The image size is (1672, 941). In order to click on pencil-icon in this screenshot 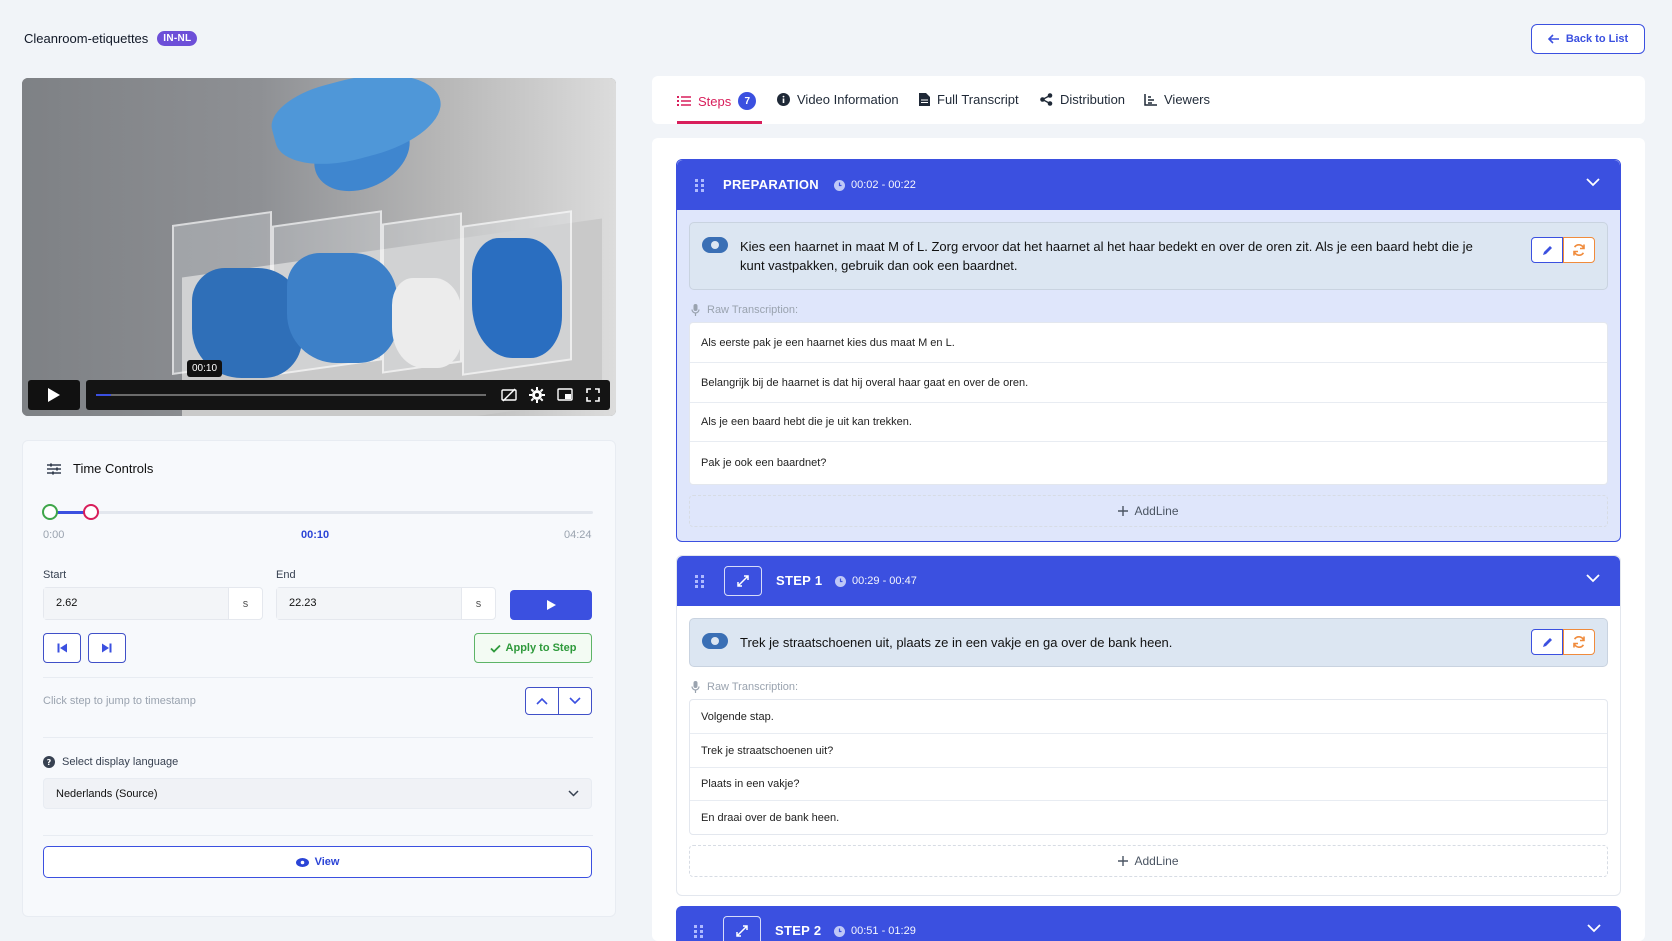, I will do `click(1547, 250)`.